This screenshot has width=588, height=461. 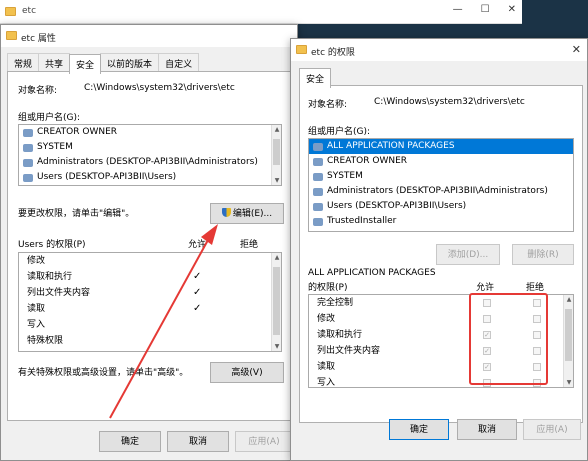 What do you see at coordinates (23, 63) in the screenshot?
I see `tab-general: 常规` at bounding box center [23, 63].